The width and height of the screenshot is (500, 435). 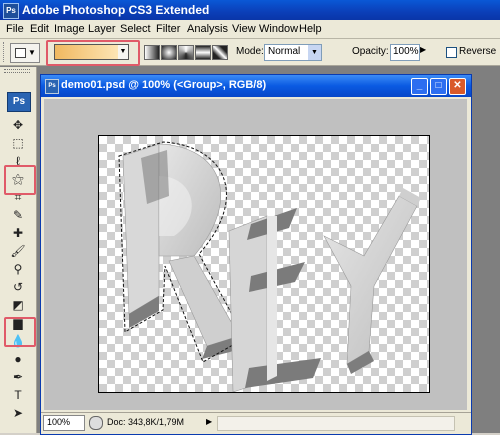 What do you see at coordinates (39, 29) in the screenshot?
I see `menu-edit: Edit` at bounding box center [39, 29].